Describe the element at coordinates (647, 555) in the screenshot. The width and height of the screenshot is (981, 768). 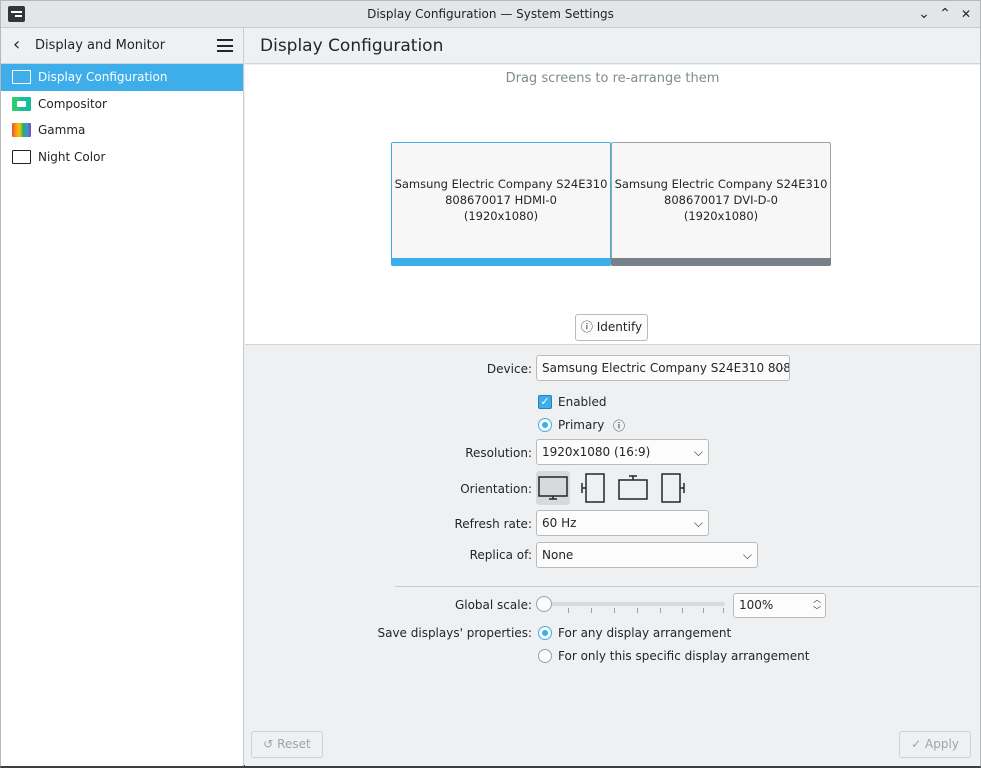
I see `replica-combo: None ⌵` at that location.